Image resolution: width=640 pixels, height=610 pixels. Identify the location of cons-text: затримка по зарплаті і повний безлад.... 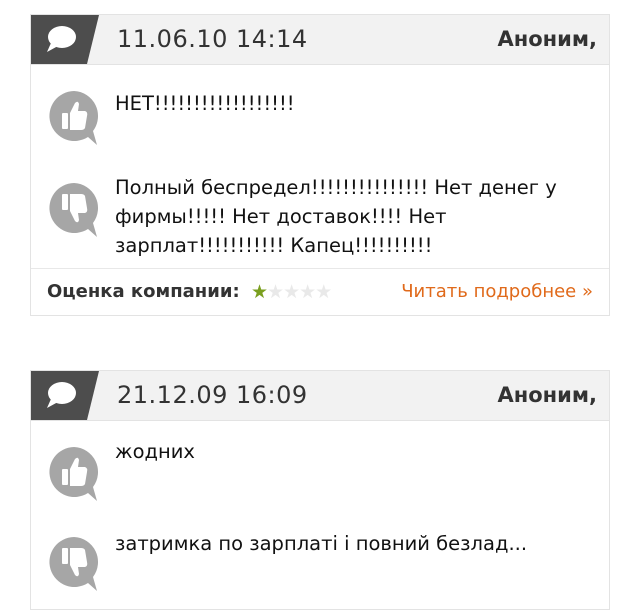
(321, 543).